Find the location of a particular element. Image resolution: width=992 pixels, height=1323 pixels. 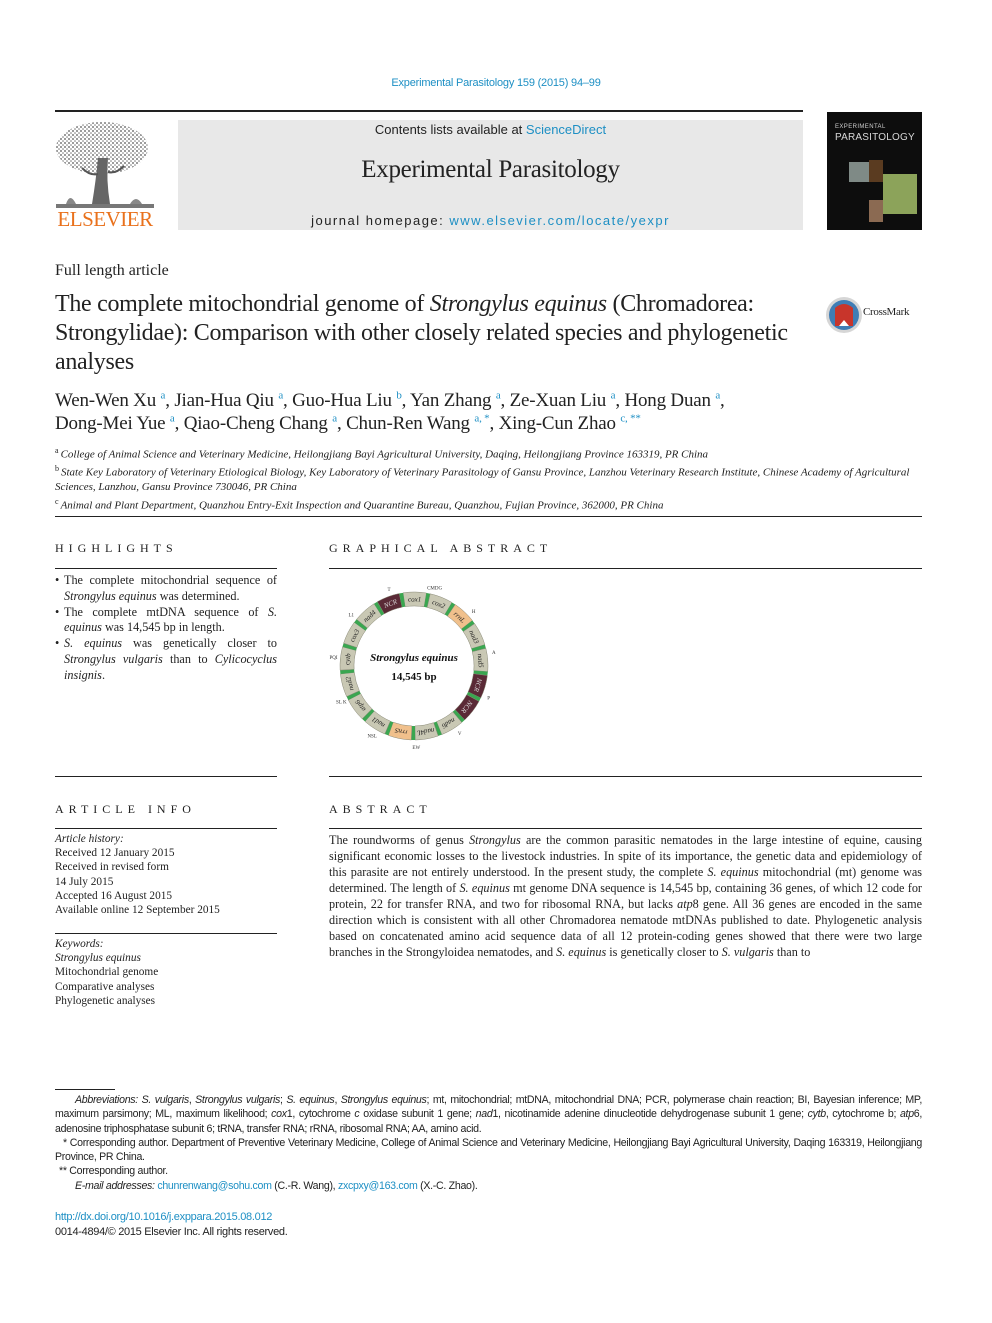

trna-label: NSL is located at coordinates (371, 736).